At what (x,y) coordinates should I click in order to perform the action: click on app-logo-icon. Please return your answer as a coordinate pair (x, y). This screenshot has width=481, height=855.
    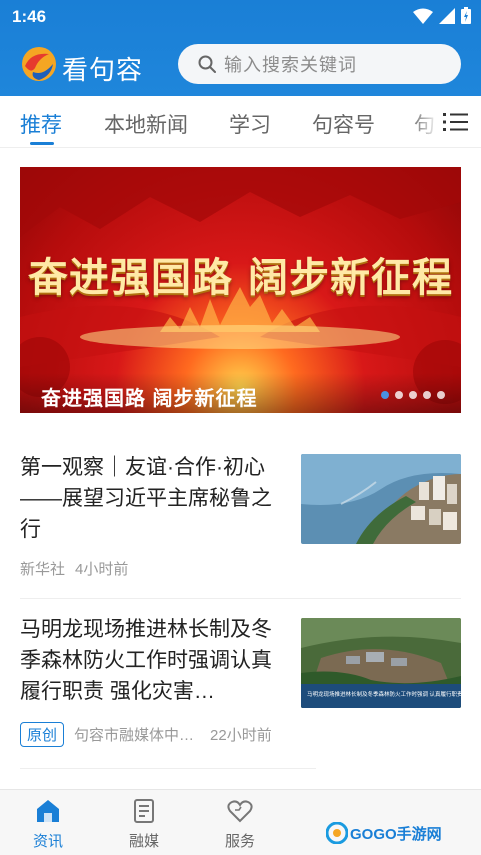
    Looking at the image, I should click on (39, 64).